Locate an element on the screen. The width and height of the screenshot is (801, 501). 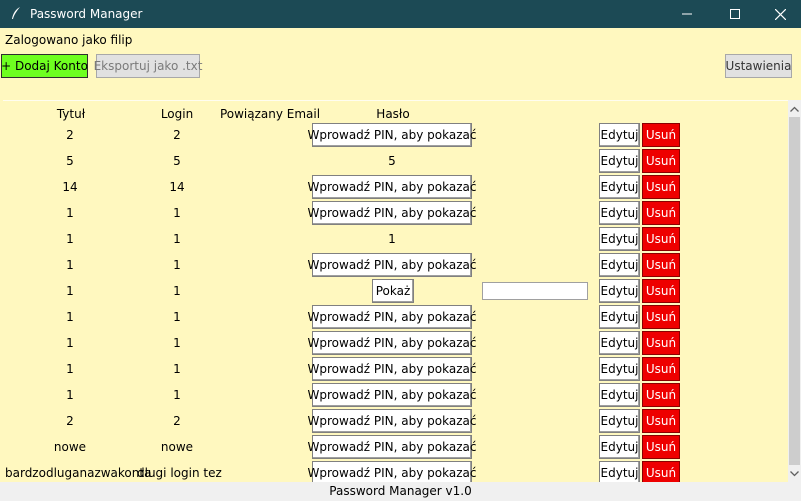
chevron-up-icon is located at coordinates (794, 109).